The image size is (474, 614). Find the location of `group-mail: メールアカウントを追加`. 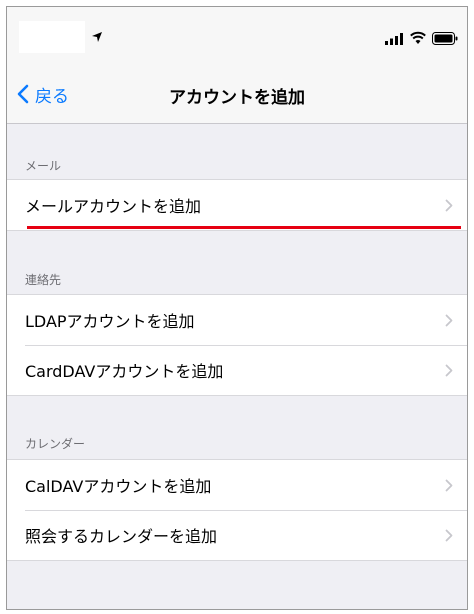

group-mail: メールアカウントを追加 is located at coordinates (237, 205).